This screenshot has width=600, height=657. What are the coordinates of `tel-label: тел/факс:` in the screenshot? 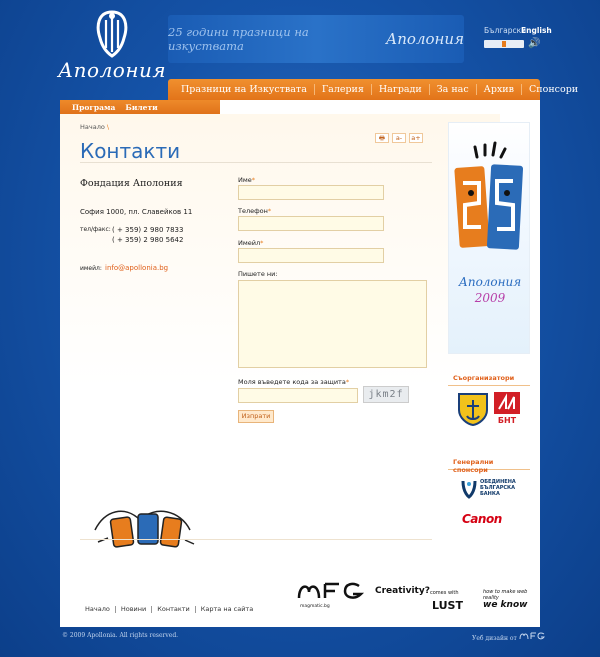 It's located at (95, 229).